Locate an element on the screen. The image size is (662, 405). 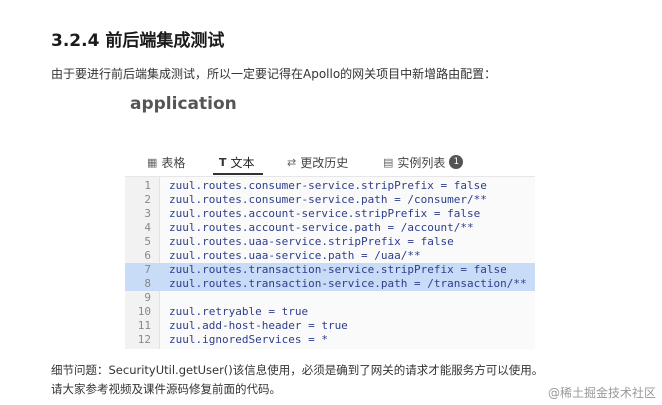
section-heading: 3.2.4 前后端集成测试 is located at coordinates (138, 41).